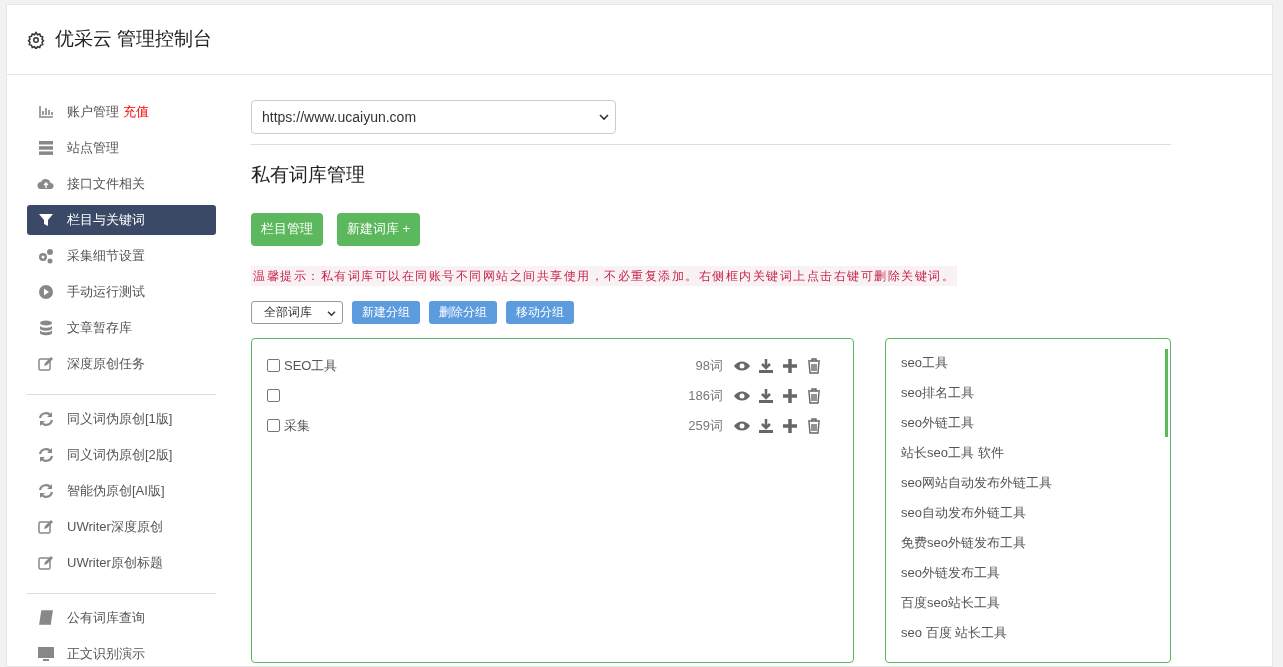 The image size is (1283, 667). Describe the element at coordinates (709, 365) in the screenshot. I see `word-count: 98词` at that location.